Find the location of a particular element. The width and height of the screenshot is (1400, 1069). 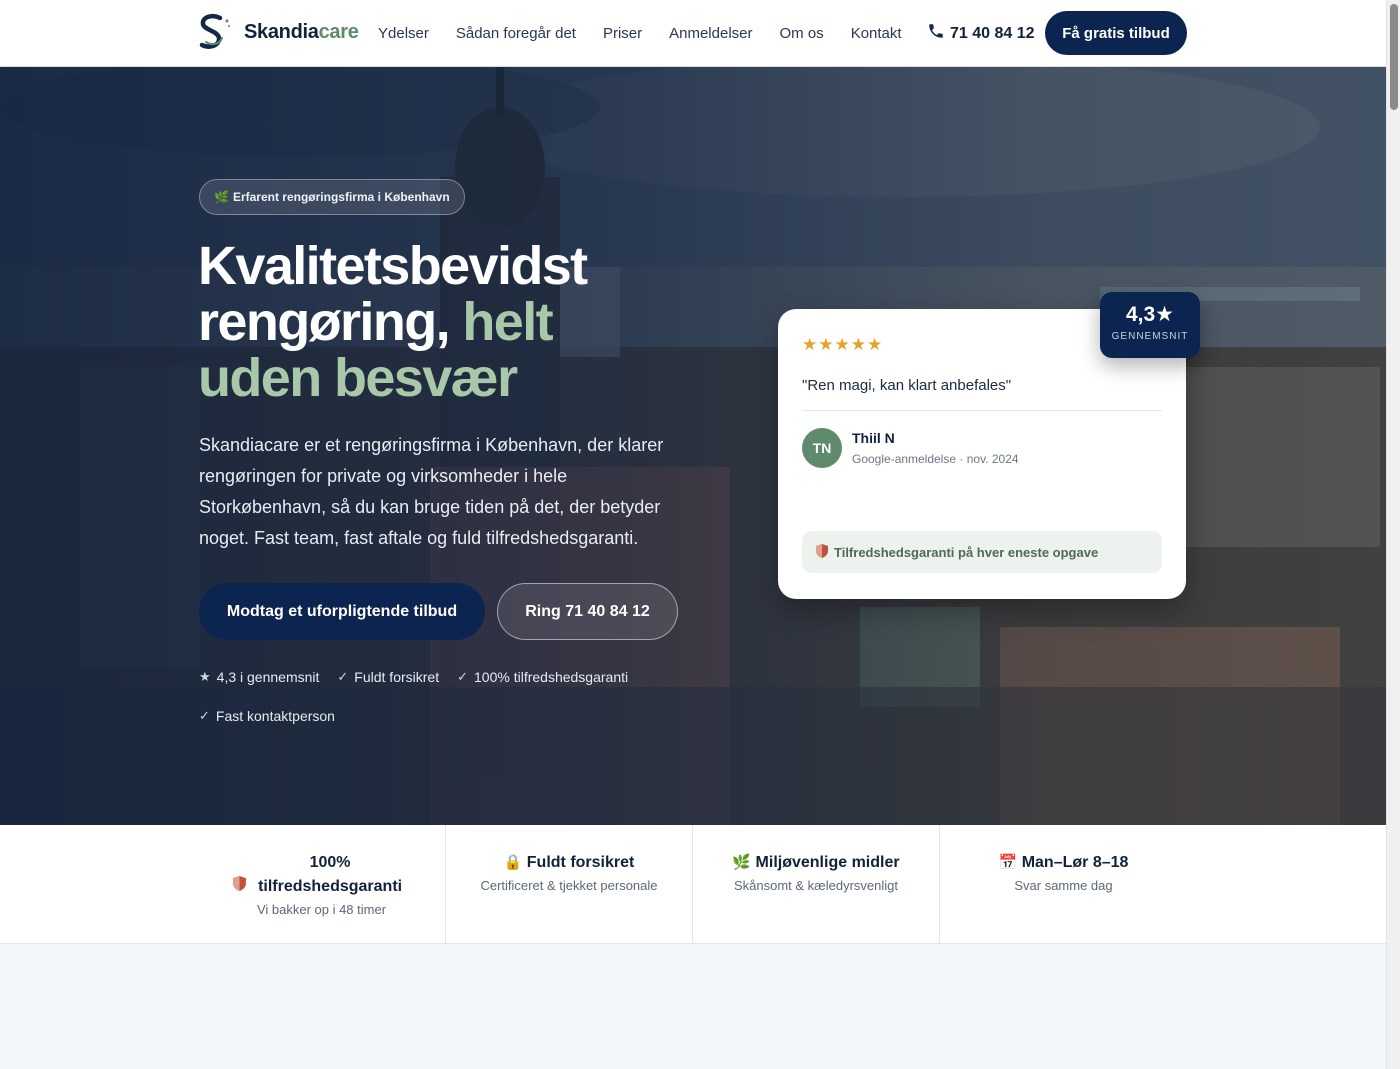

feature-item: ✓ Fast kontaktperson is located at coordinates (267, 715).